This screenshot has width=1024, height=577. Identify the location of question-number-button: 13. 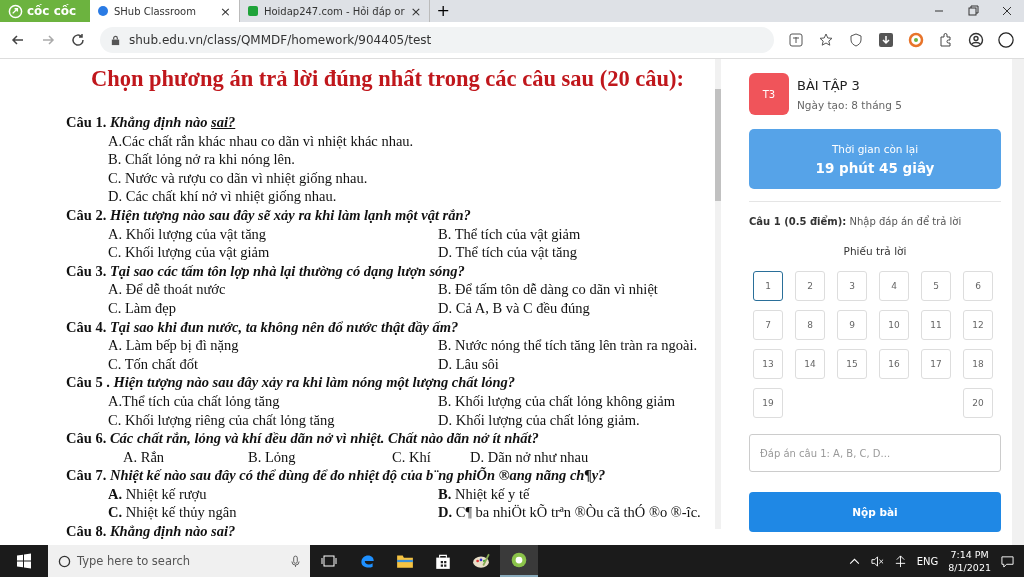
(768, 364).